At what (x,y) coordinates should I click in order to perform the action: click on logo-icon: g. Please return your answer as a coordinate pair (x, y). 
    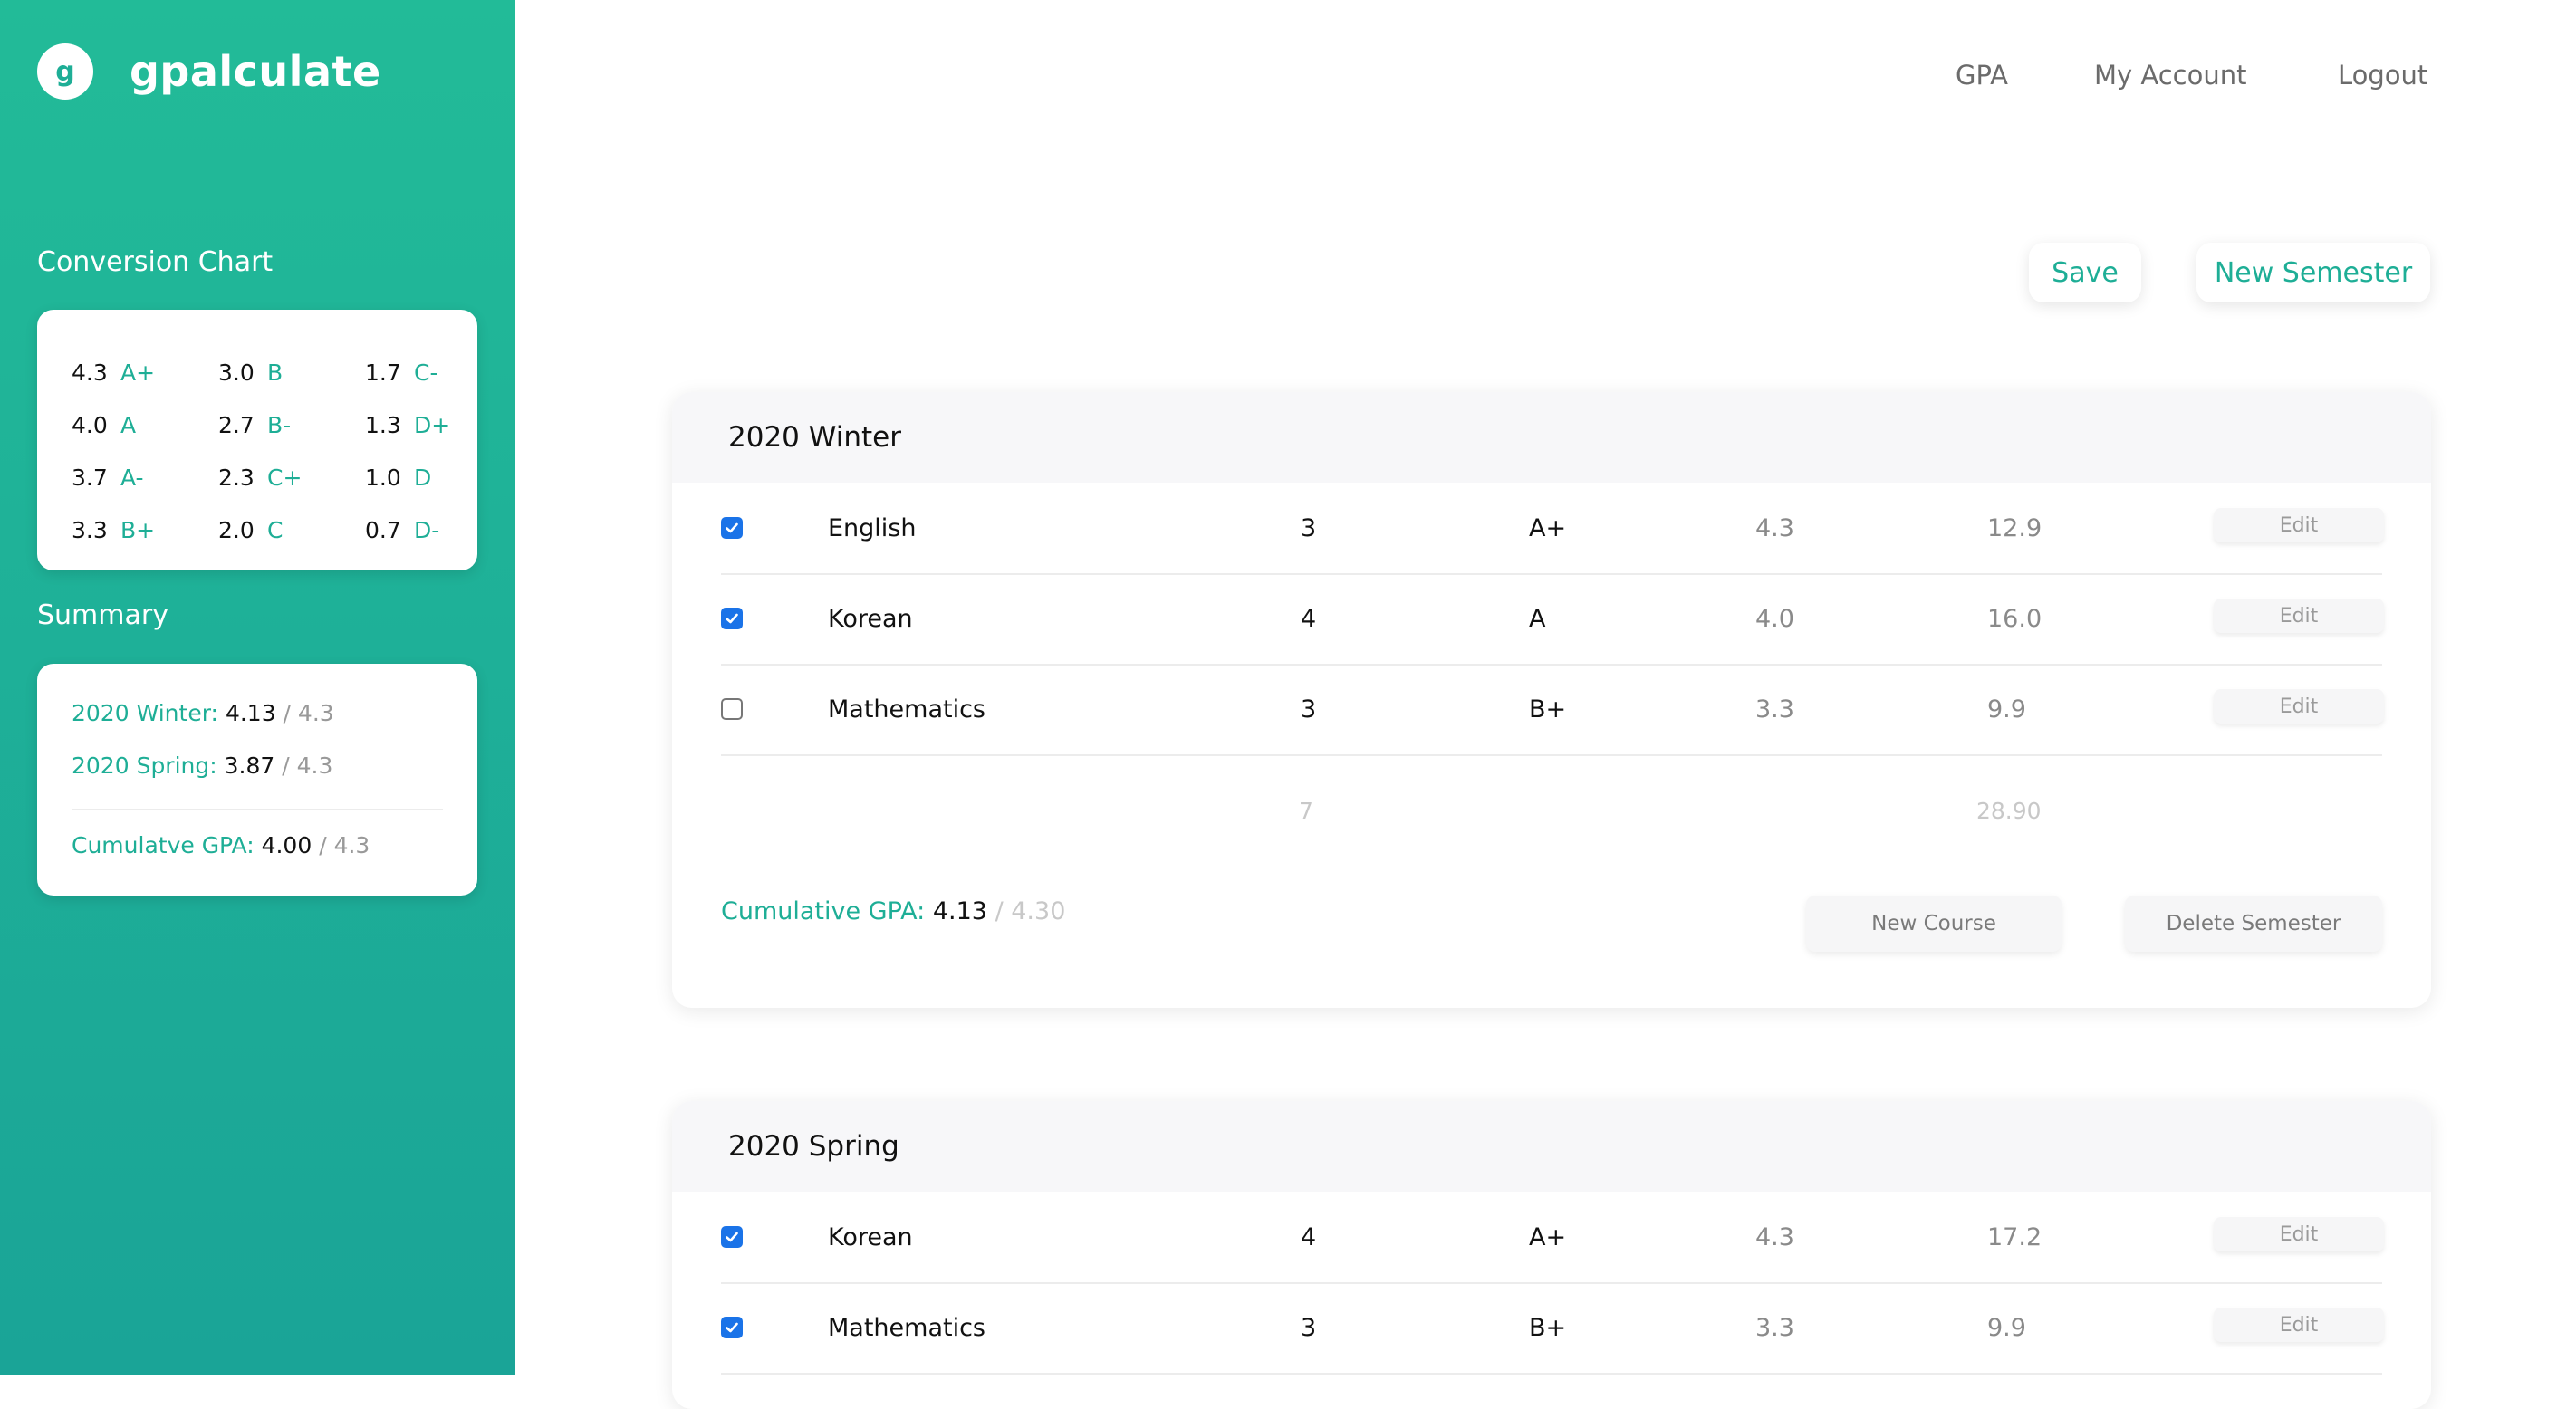
    Looking at the image, I should click on (65, 71).